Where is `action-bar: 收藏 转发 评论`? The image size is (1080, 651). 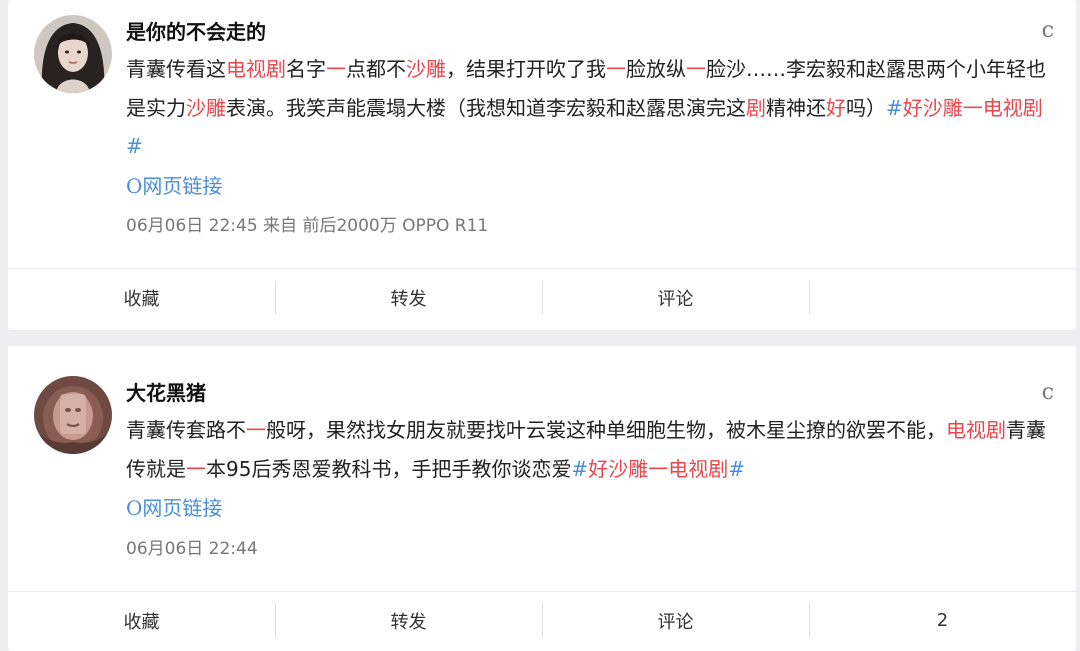
action-bar: 收藏 转发 评论 is located at coordinates (542, 297).